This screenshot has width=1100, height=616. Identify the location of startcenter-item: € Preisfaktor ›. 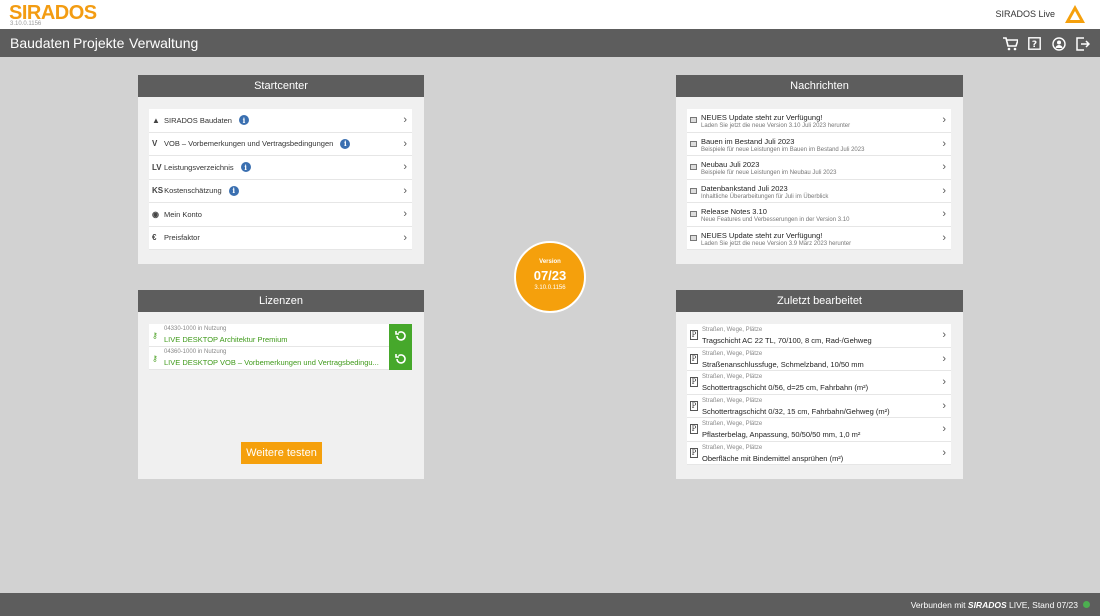
(280, 238).